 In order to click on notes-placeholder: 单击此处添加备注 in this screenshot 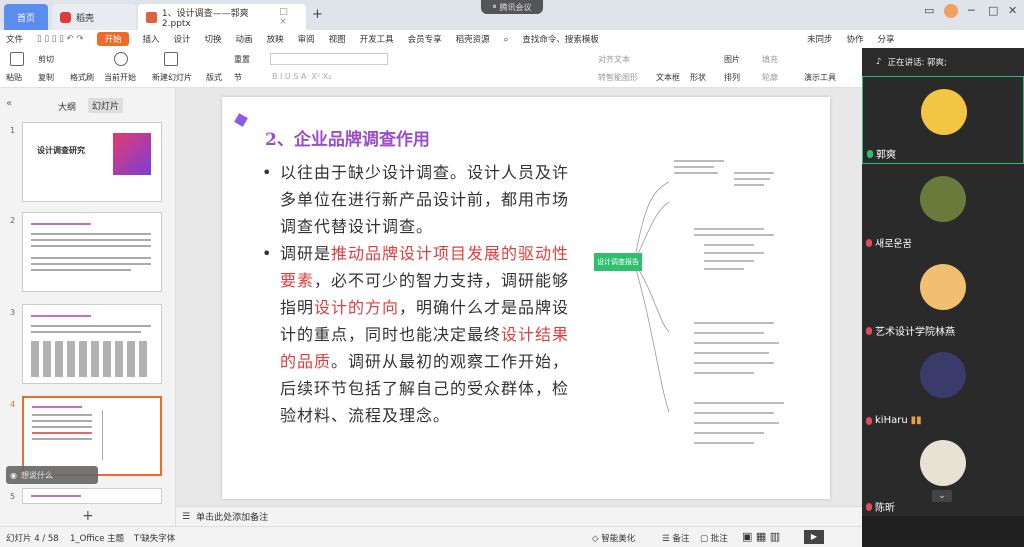, I will do `click(232, 518)`.